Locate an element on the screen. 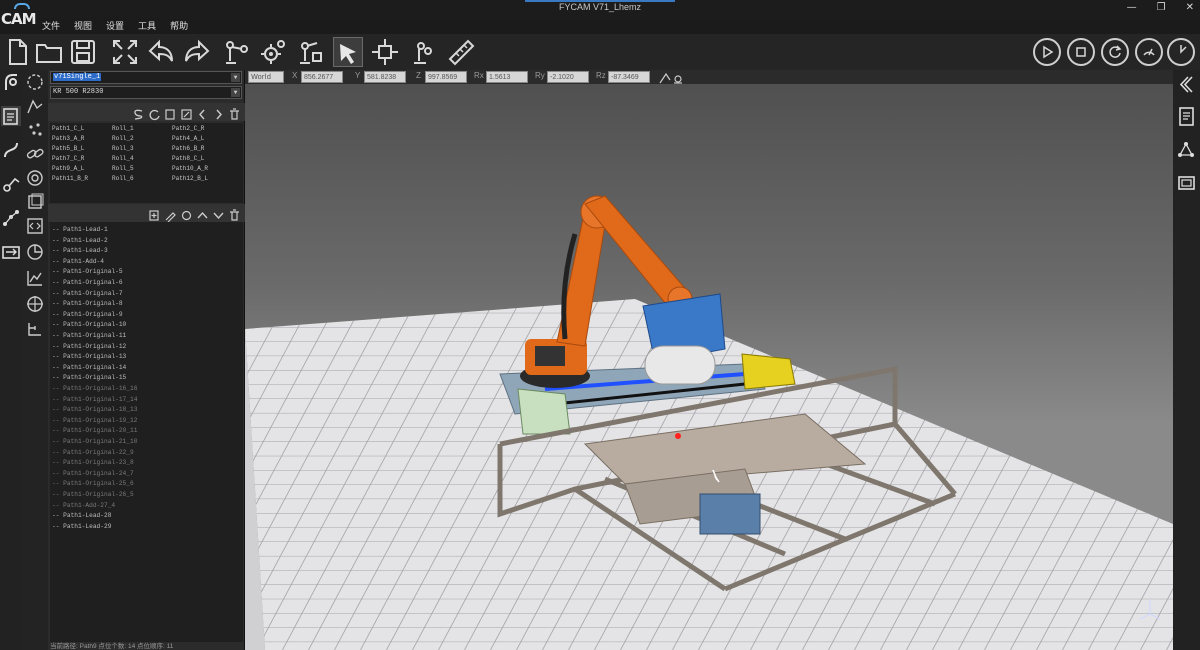  path-grid-cell: Path2_C_R is located at coordinates (188, 128).